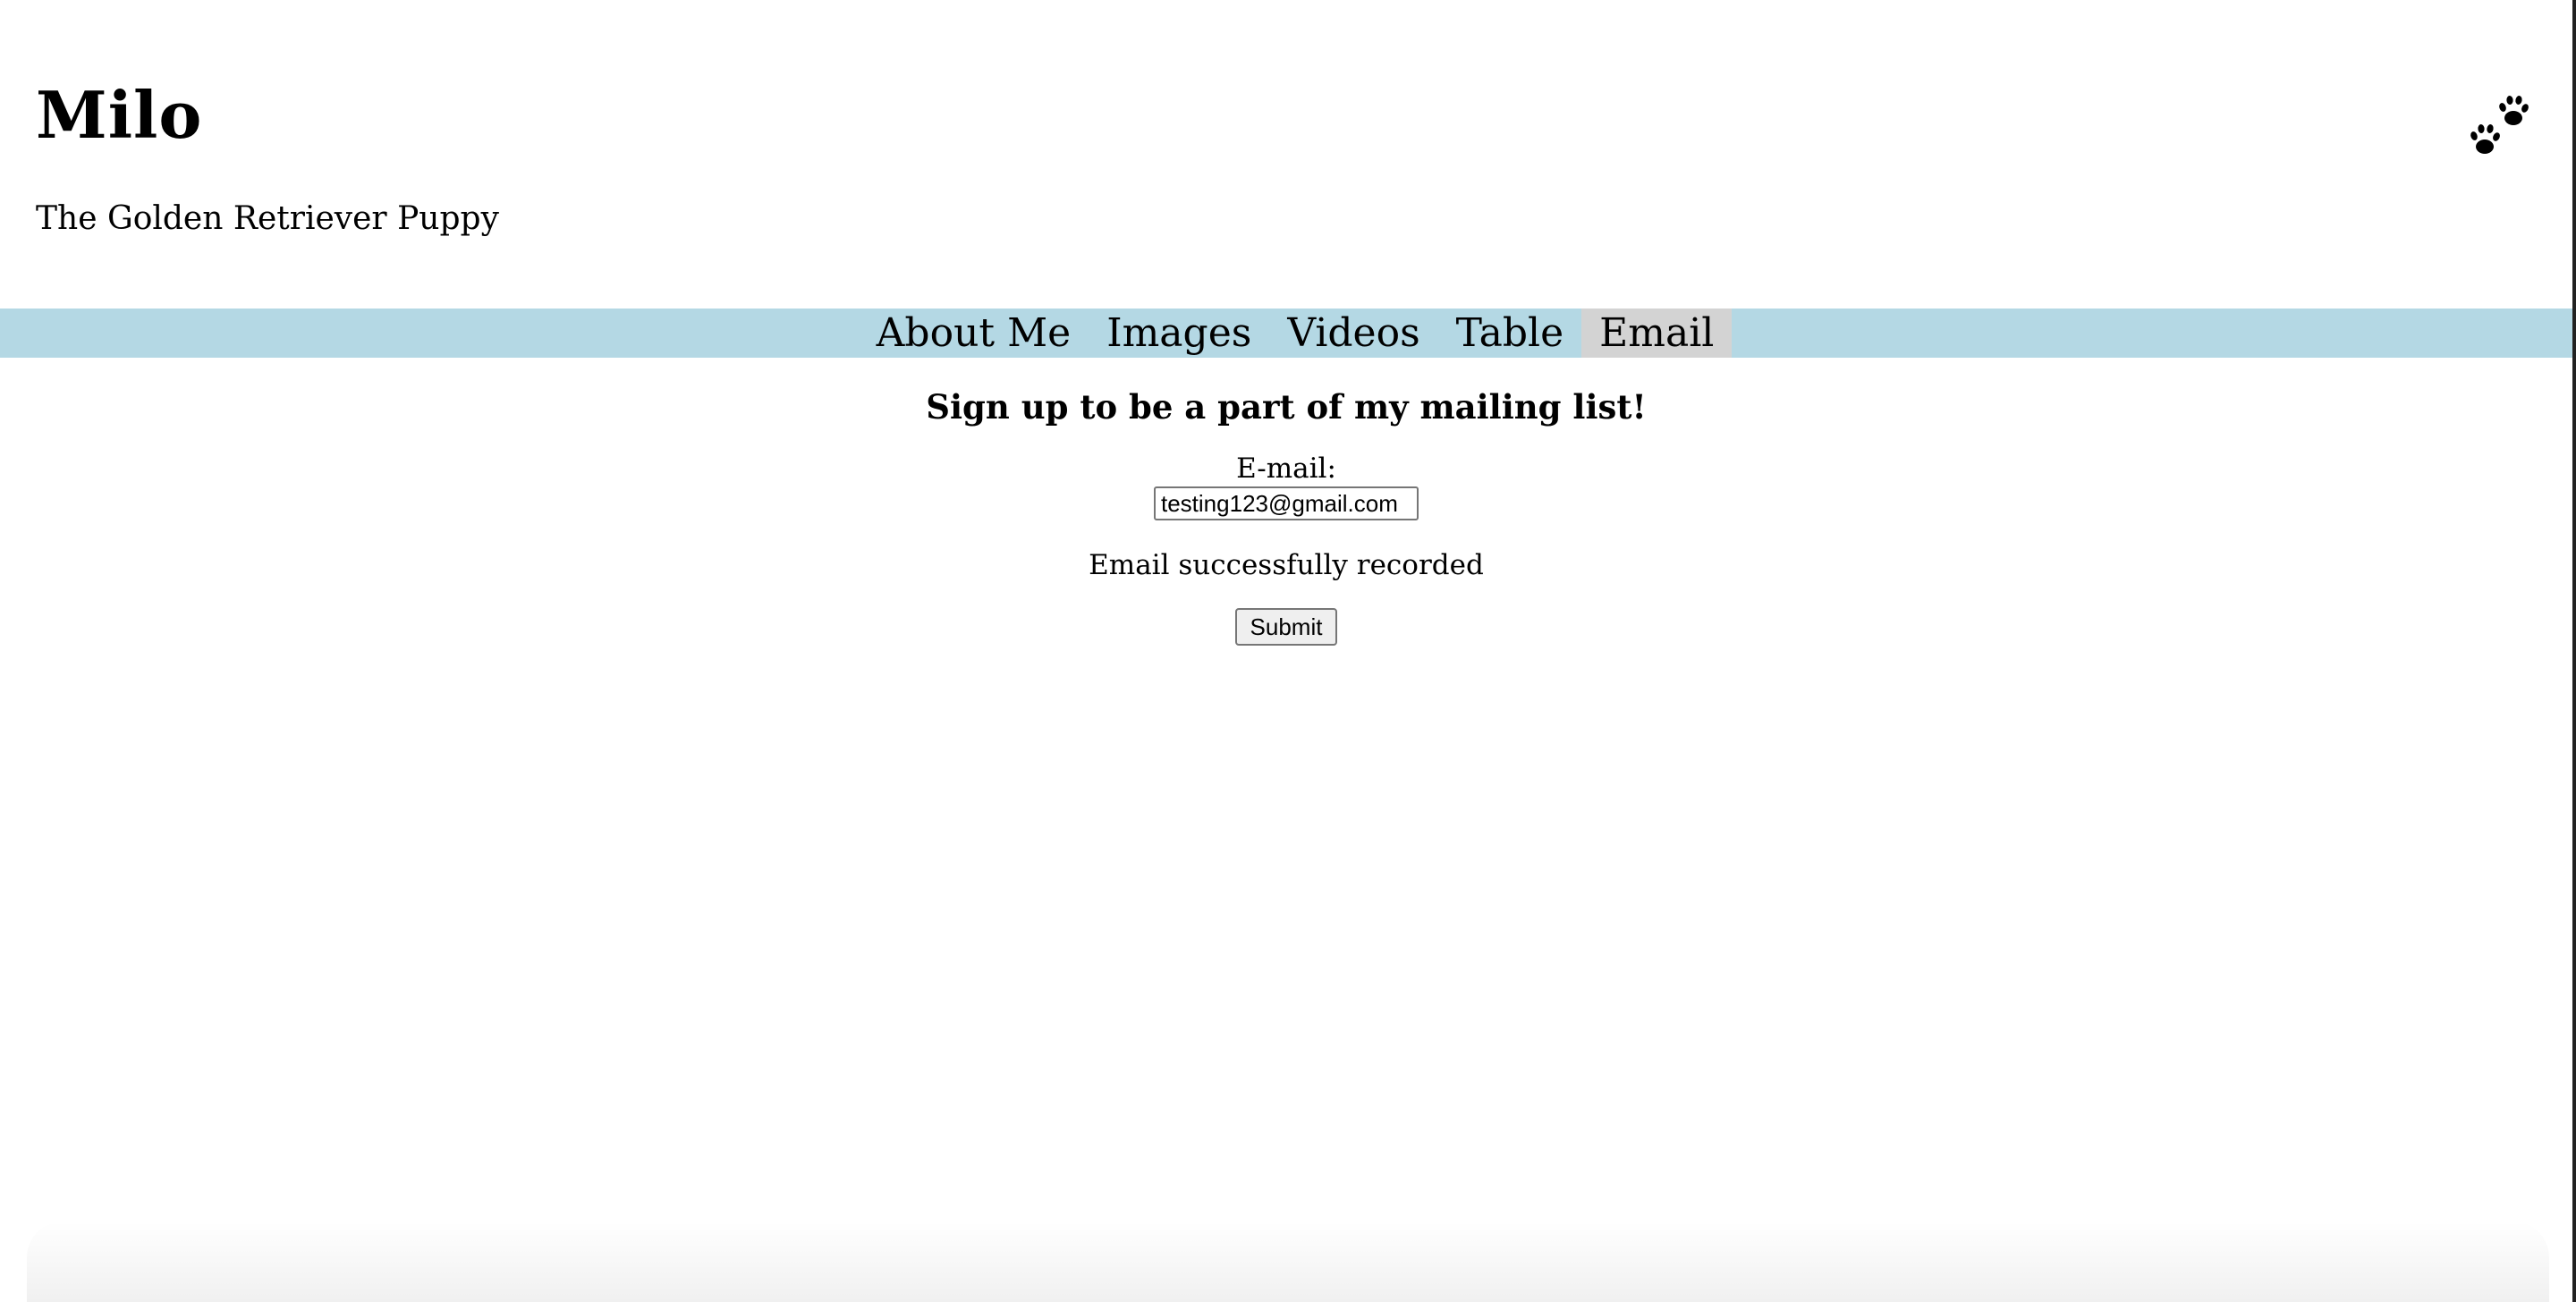 The height and width of the screenshot is (1302, 2576). What do you see at coordinates (1657, 333) in the screenshot?
I see `nav-item-email: Email` at bounding box center [1657, 333].